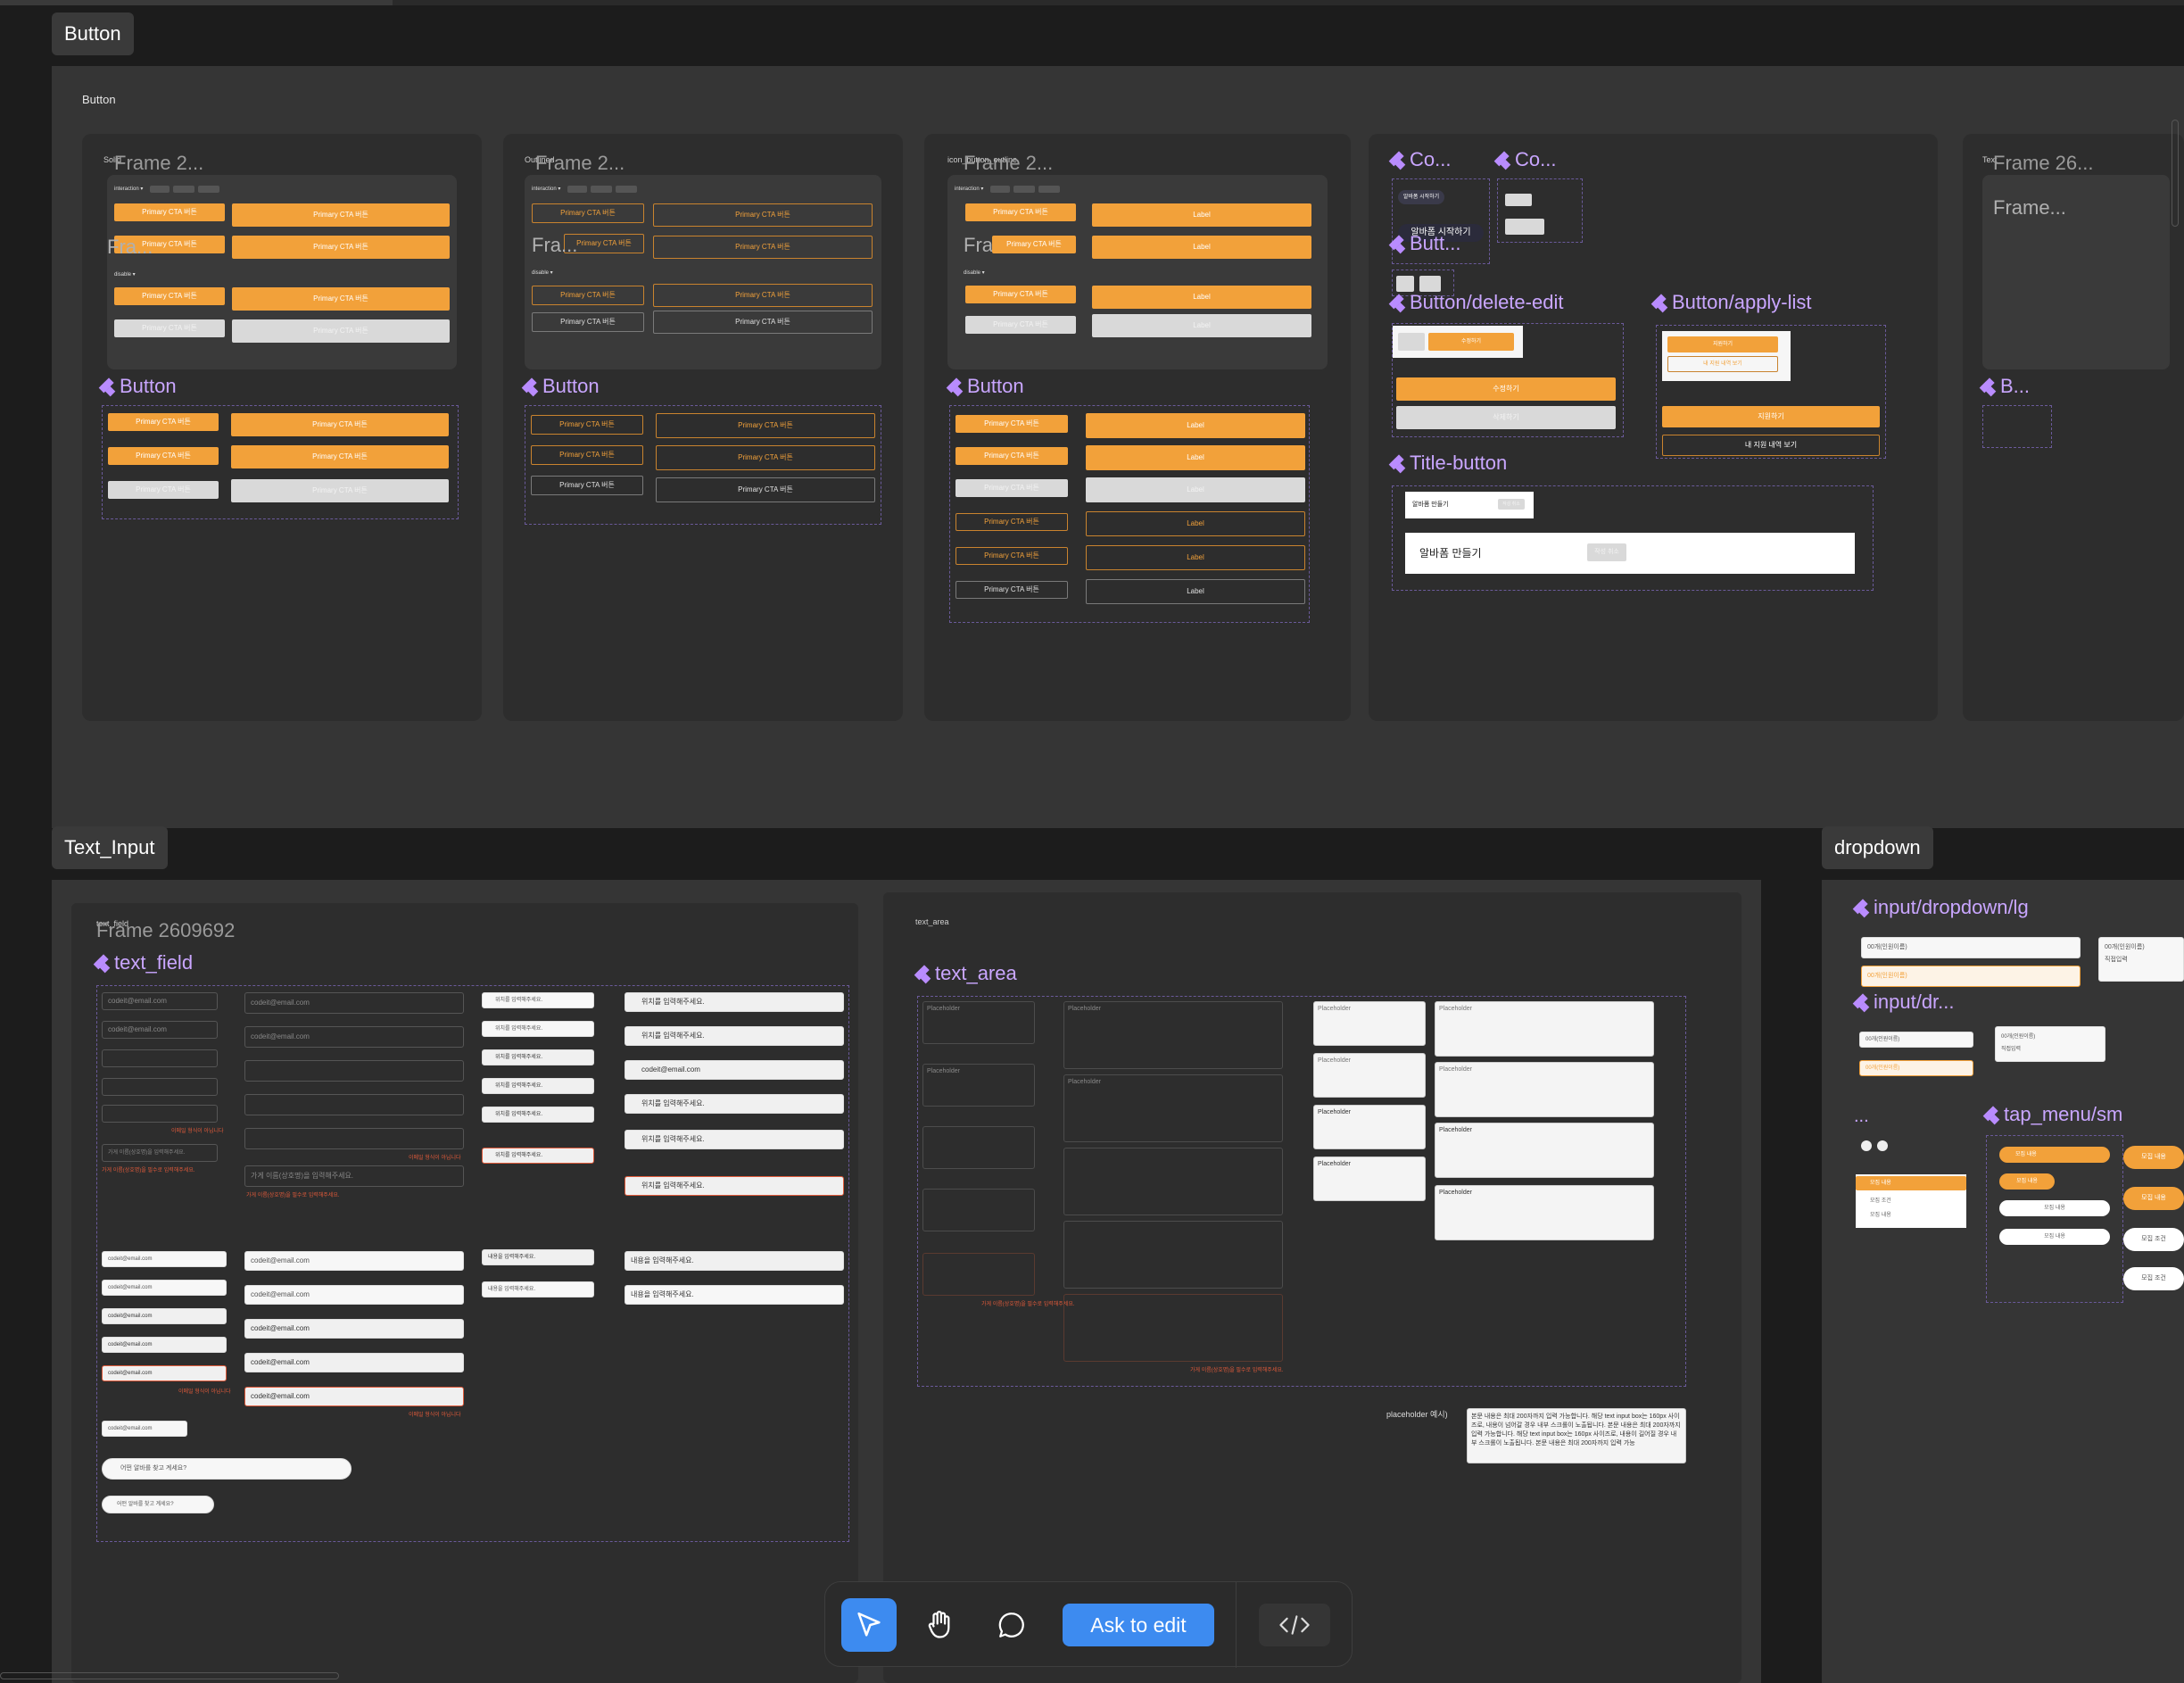  What do you see at coordinates (2175, 173) in the screenshot?
I see `vertical-scrollbar` at bounding box center [2175, 173].